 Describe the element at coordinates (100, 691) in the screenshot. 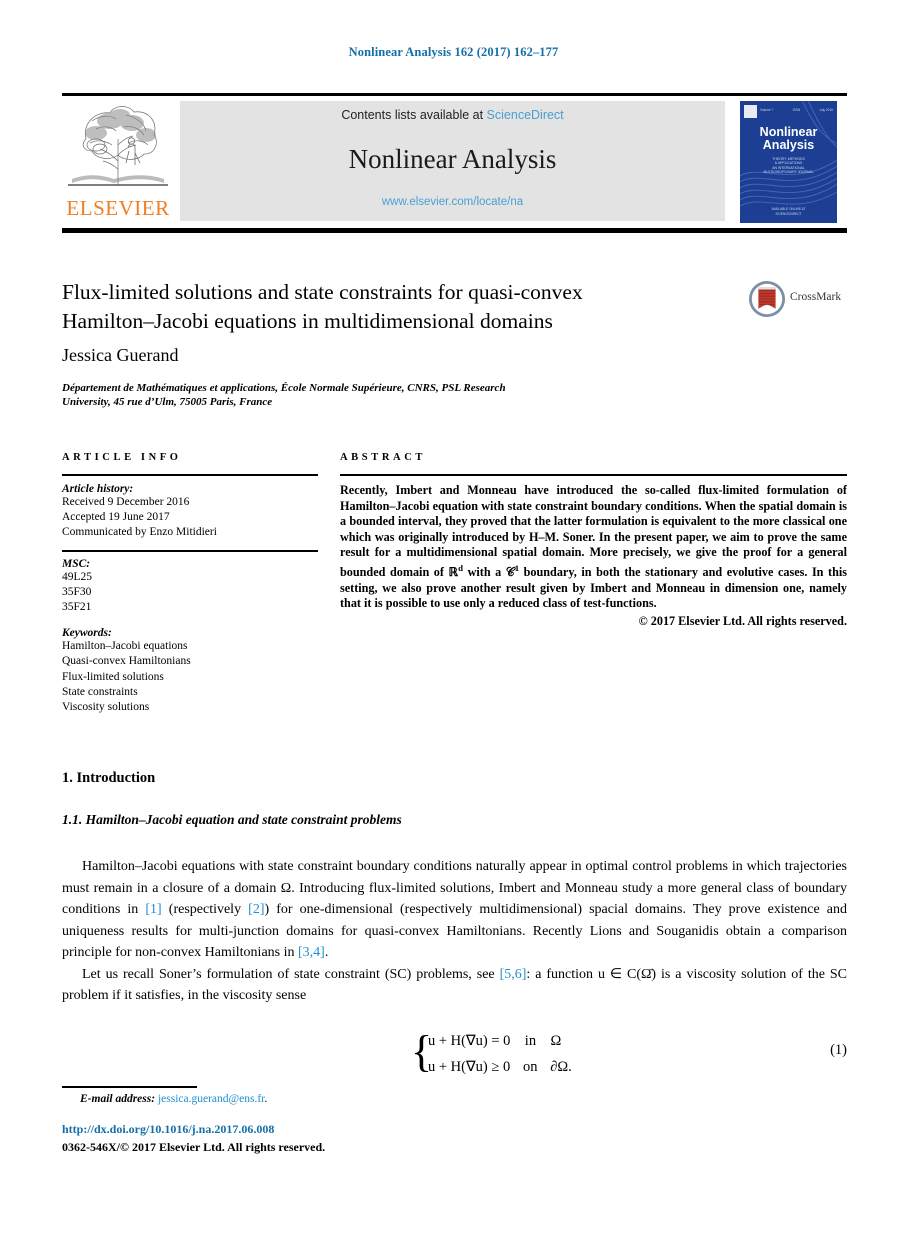

I see `keyword-item: State constraints` at that location.